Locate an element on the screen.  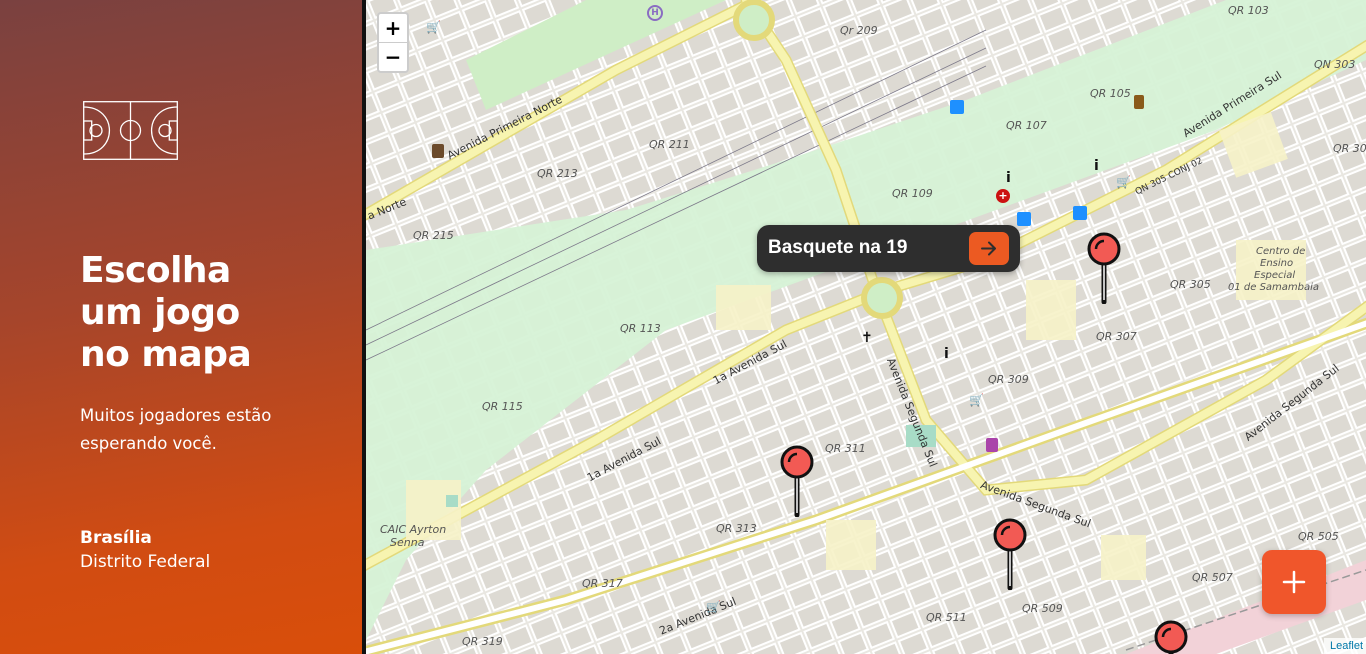
arrow-right-icon is located at coordinates (988, 248).